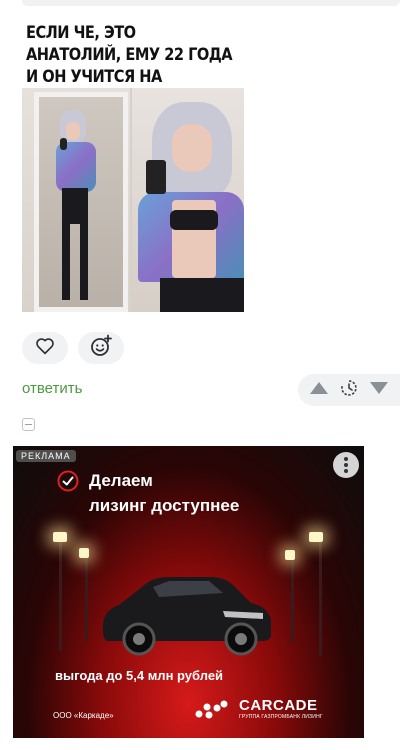  What do you see at coordinates (139, 675) in the screenshot?
I see `ad-offer: выгода до 5,4 млн рублей` at bounding box center [139, 675].